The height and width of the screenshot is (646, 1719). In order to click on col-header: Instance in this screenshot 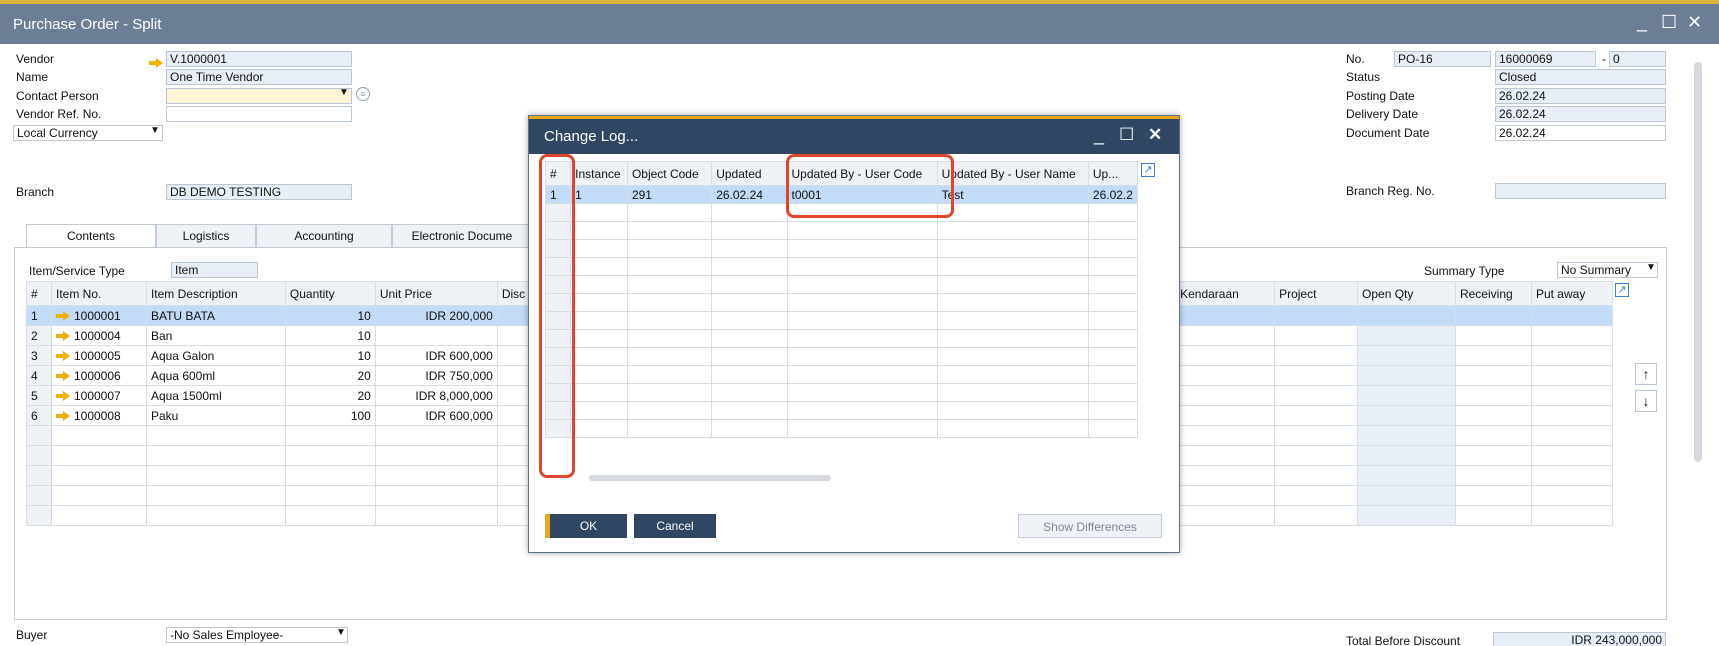, I will do `click(599, 173)`.